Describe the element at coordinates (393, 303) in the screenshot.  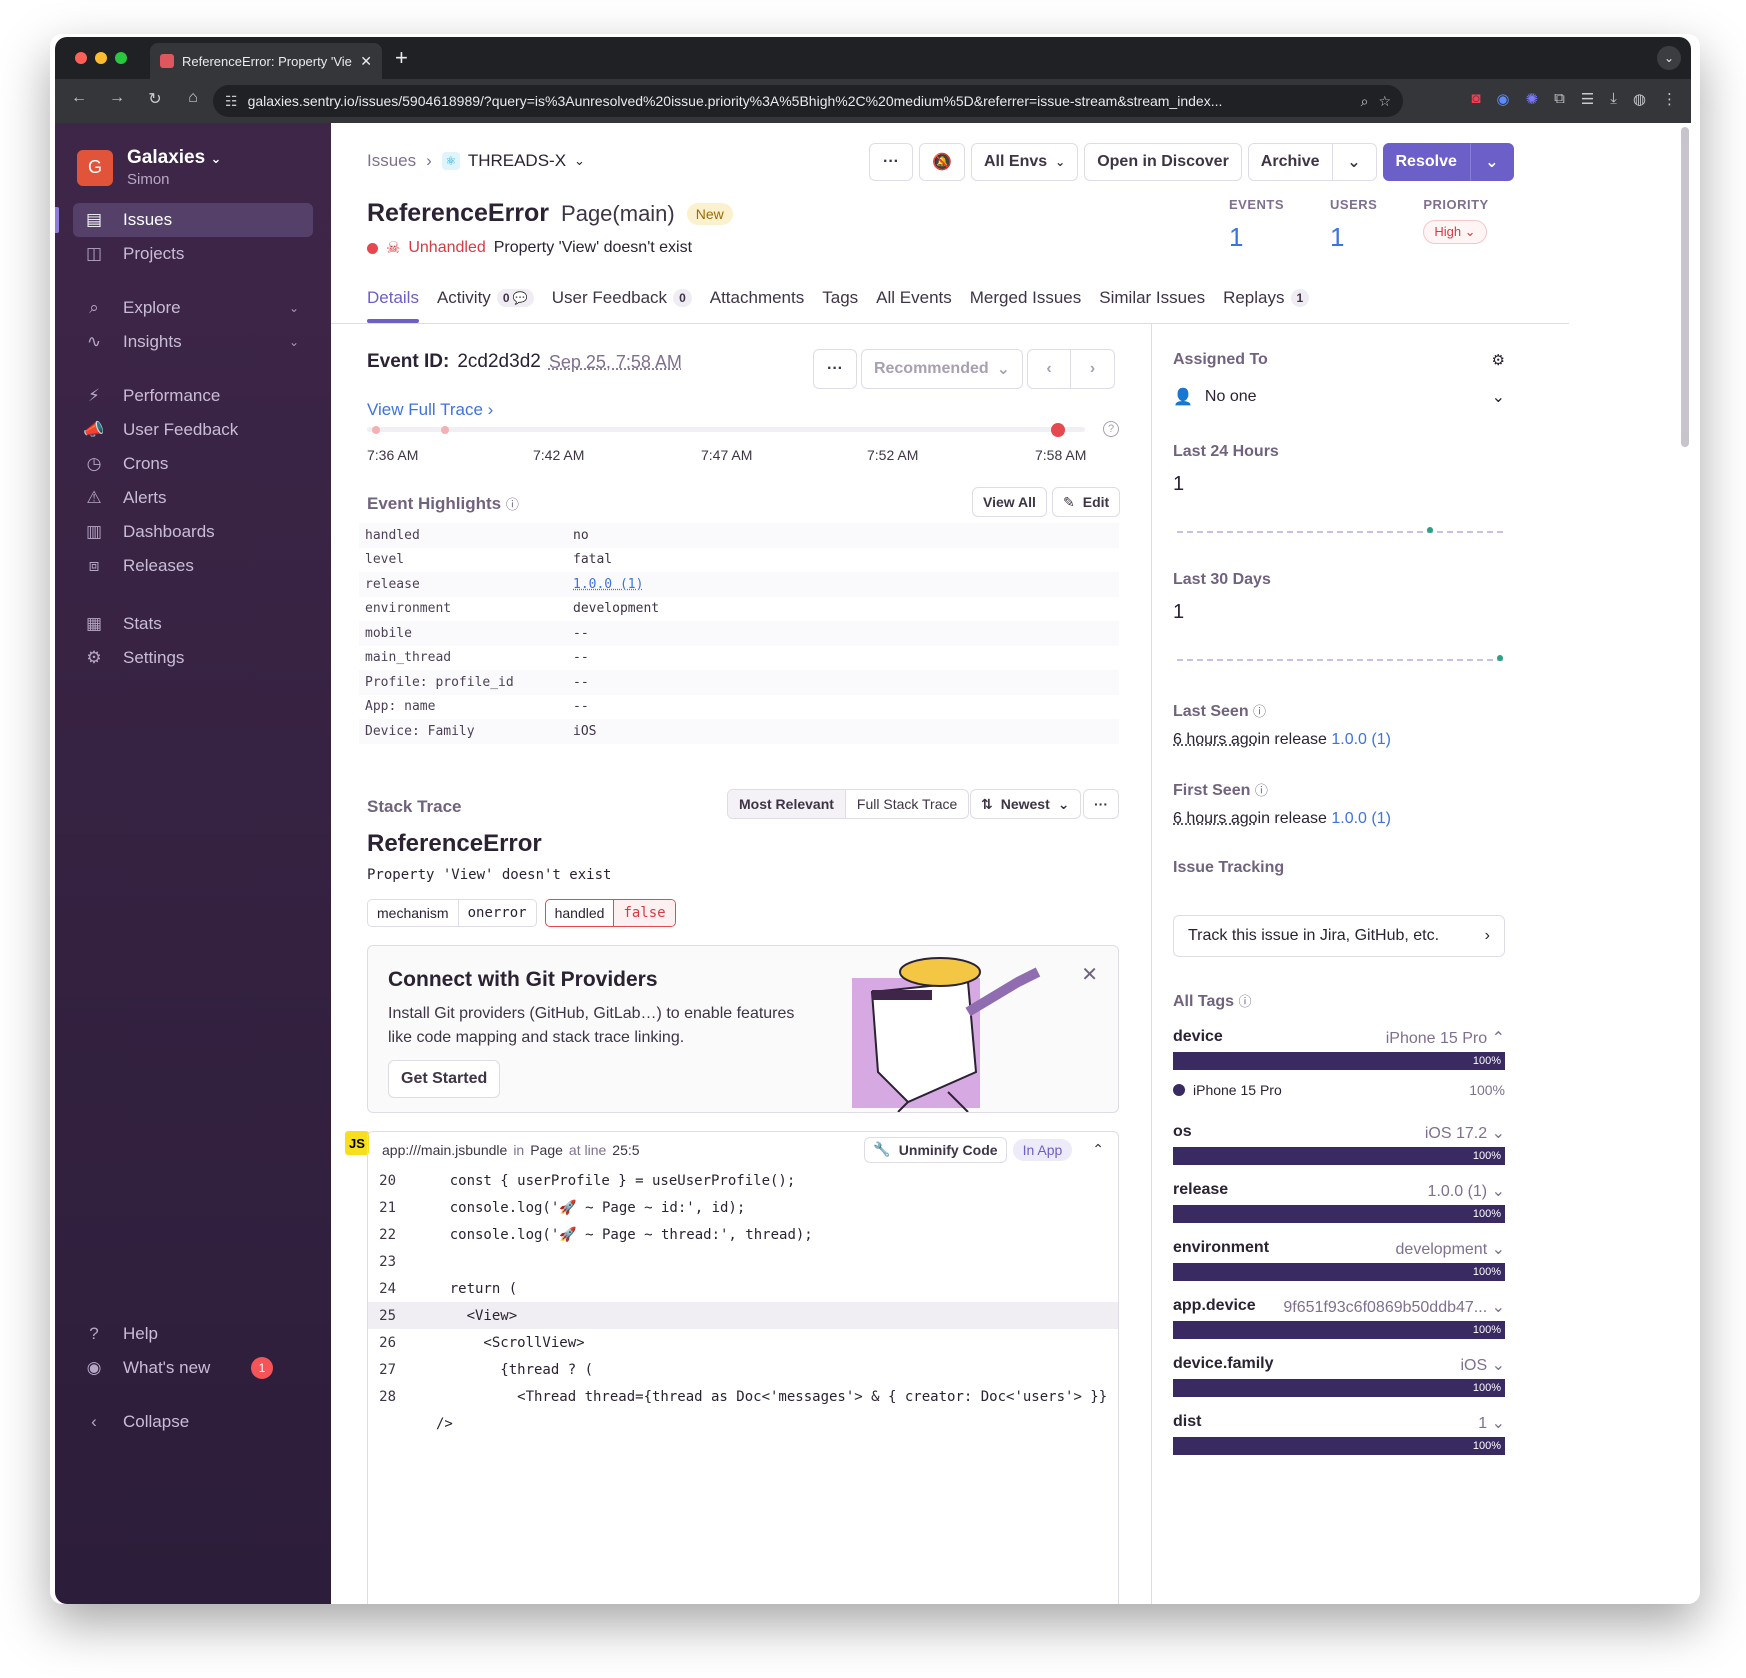
I see `tab-details: Details` at that location.